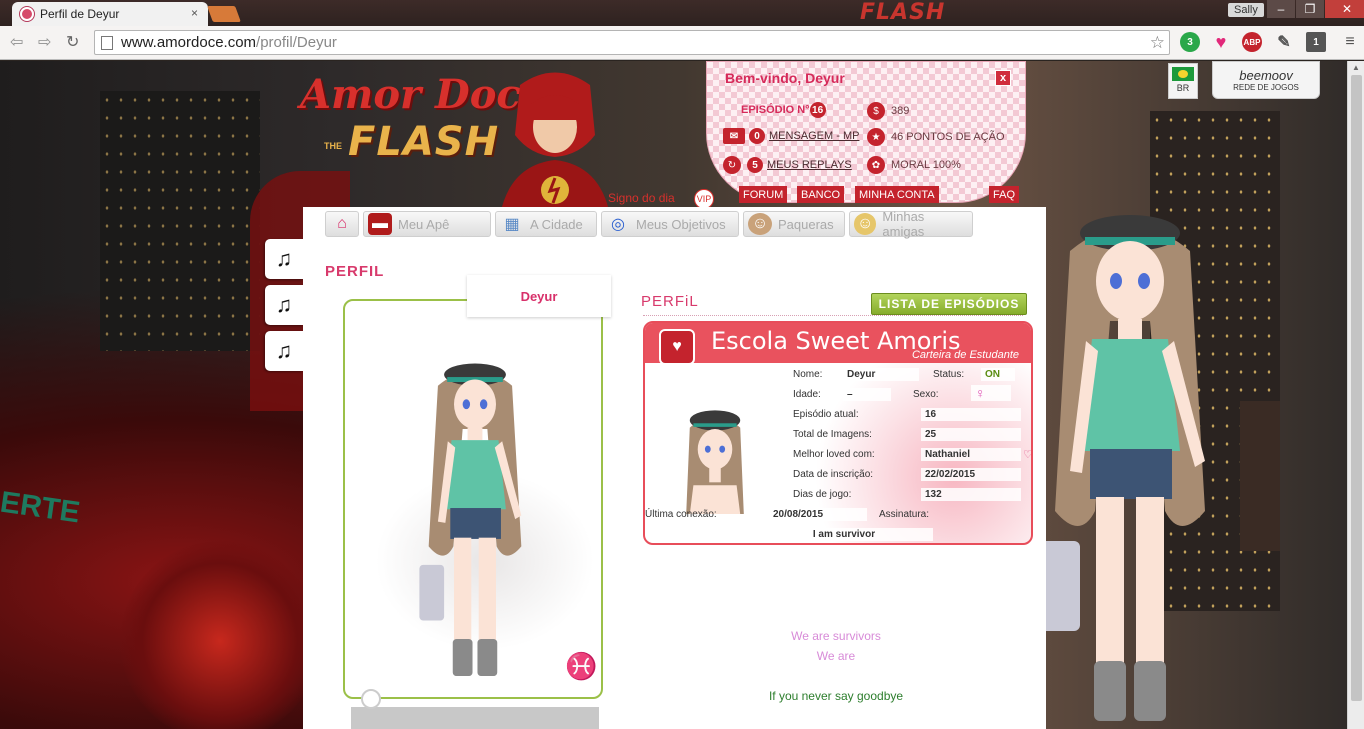 Image resolution: width=1364 pixels, height=729 pixels. Describe the element at coordinates (1183, 81) in the screenshot. I see `language-selector: BR` at that location.